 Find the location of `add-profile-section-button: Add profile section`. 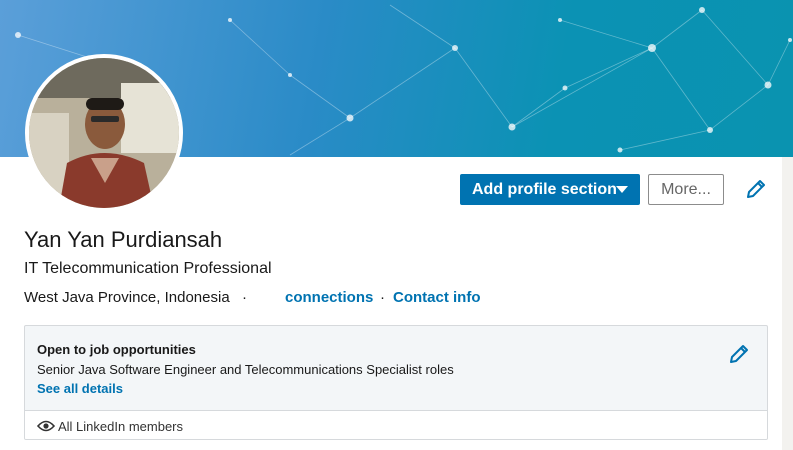

add-profile-section-button: Add profile section is located at coordinates (550, 189).